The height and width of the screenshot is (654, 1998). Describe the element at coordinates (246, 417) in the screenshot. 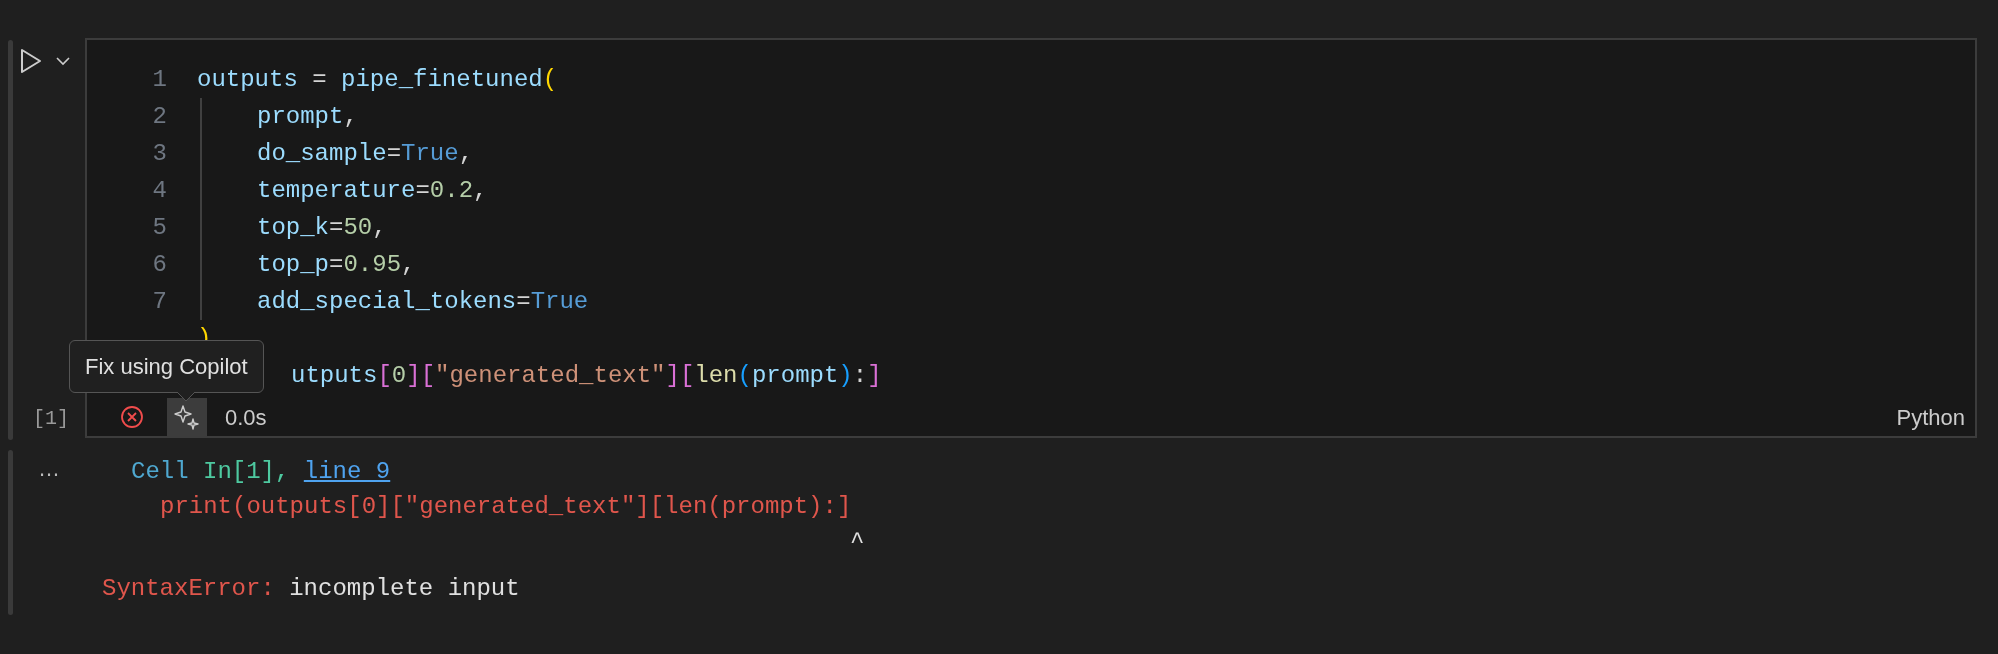

I see `duration-text: 0.0s` at that location.